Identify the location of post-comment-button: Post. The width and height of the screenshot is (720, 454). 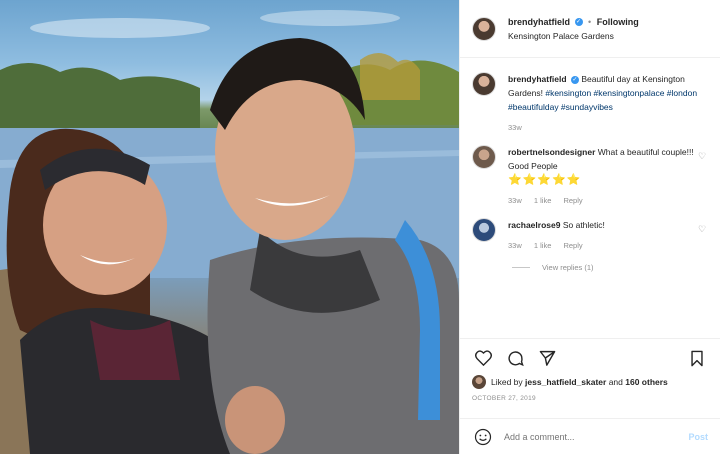
(698, 437).